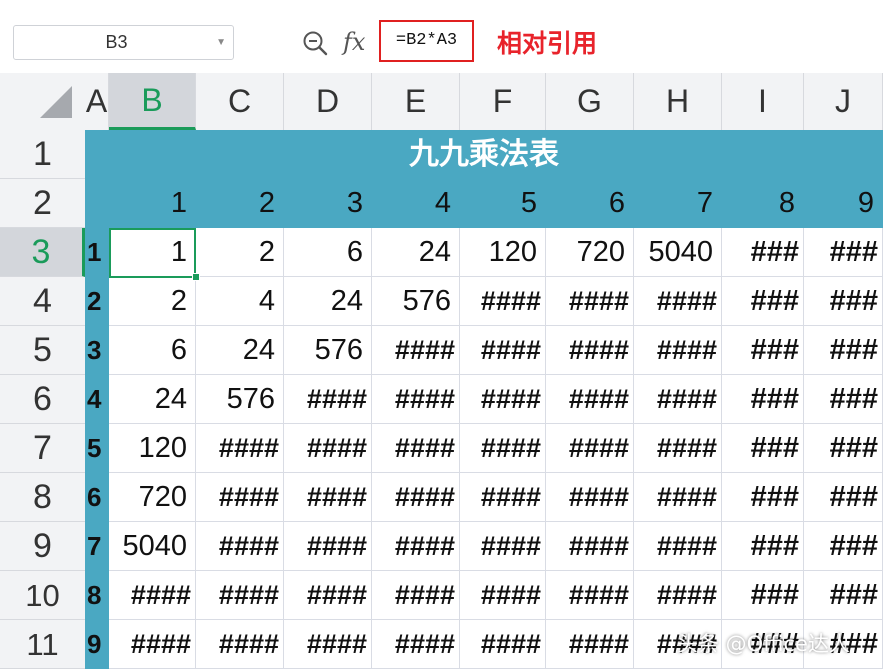  Describe the element at coordinates (590, 203) in the screenshot. I see `header-cell: 6` at that location.